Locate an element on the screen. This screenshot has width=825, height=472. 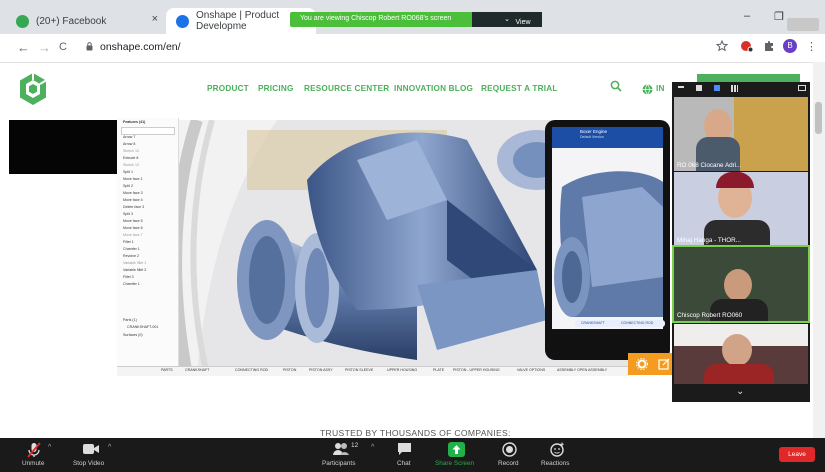
reactions-icon is located at coordinates (557, 449).